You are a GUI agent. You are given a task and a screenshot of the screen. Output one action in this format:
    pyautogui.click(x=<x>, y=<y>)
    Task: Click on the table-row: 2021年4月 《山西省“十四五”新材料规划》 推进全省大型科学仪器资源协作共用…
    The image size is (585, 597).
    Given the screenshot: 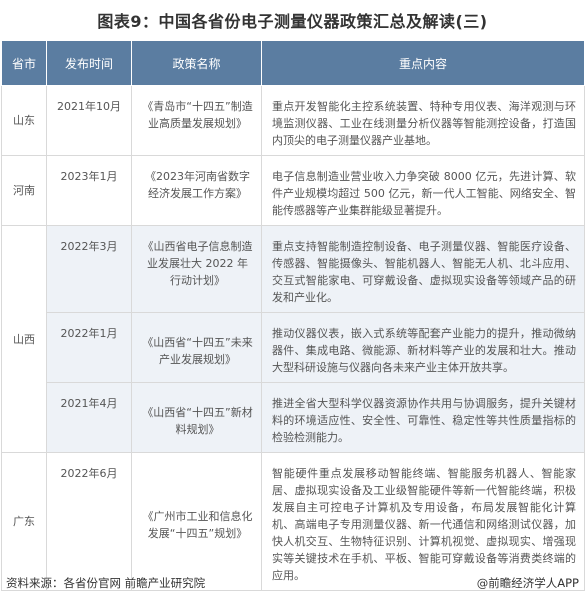 What is the action you would take?
    pyautogui.click(x=293, y=417)
    